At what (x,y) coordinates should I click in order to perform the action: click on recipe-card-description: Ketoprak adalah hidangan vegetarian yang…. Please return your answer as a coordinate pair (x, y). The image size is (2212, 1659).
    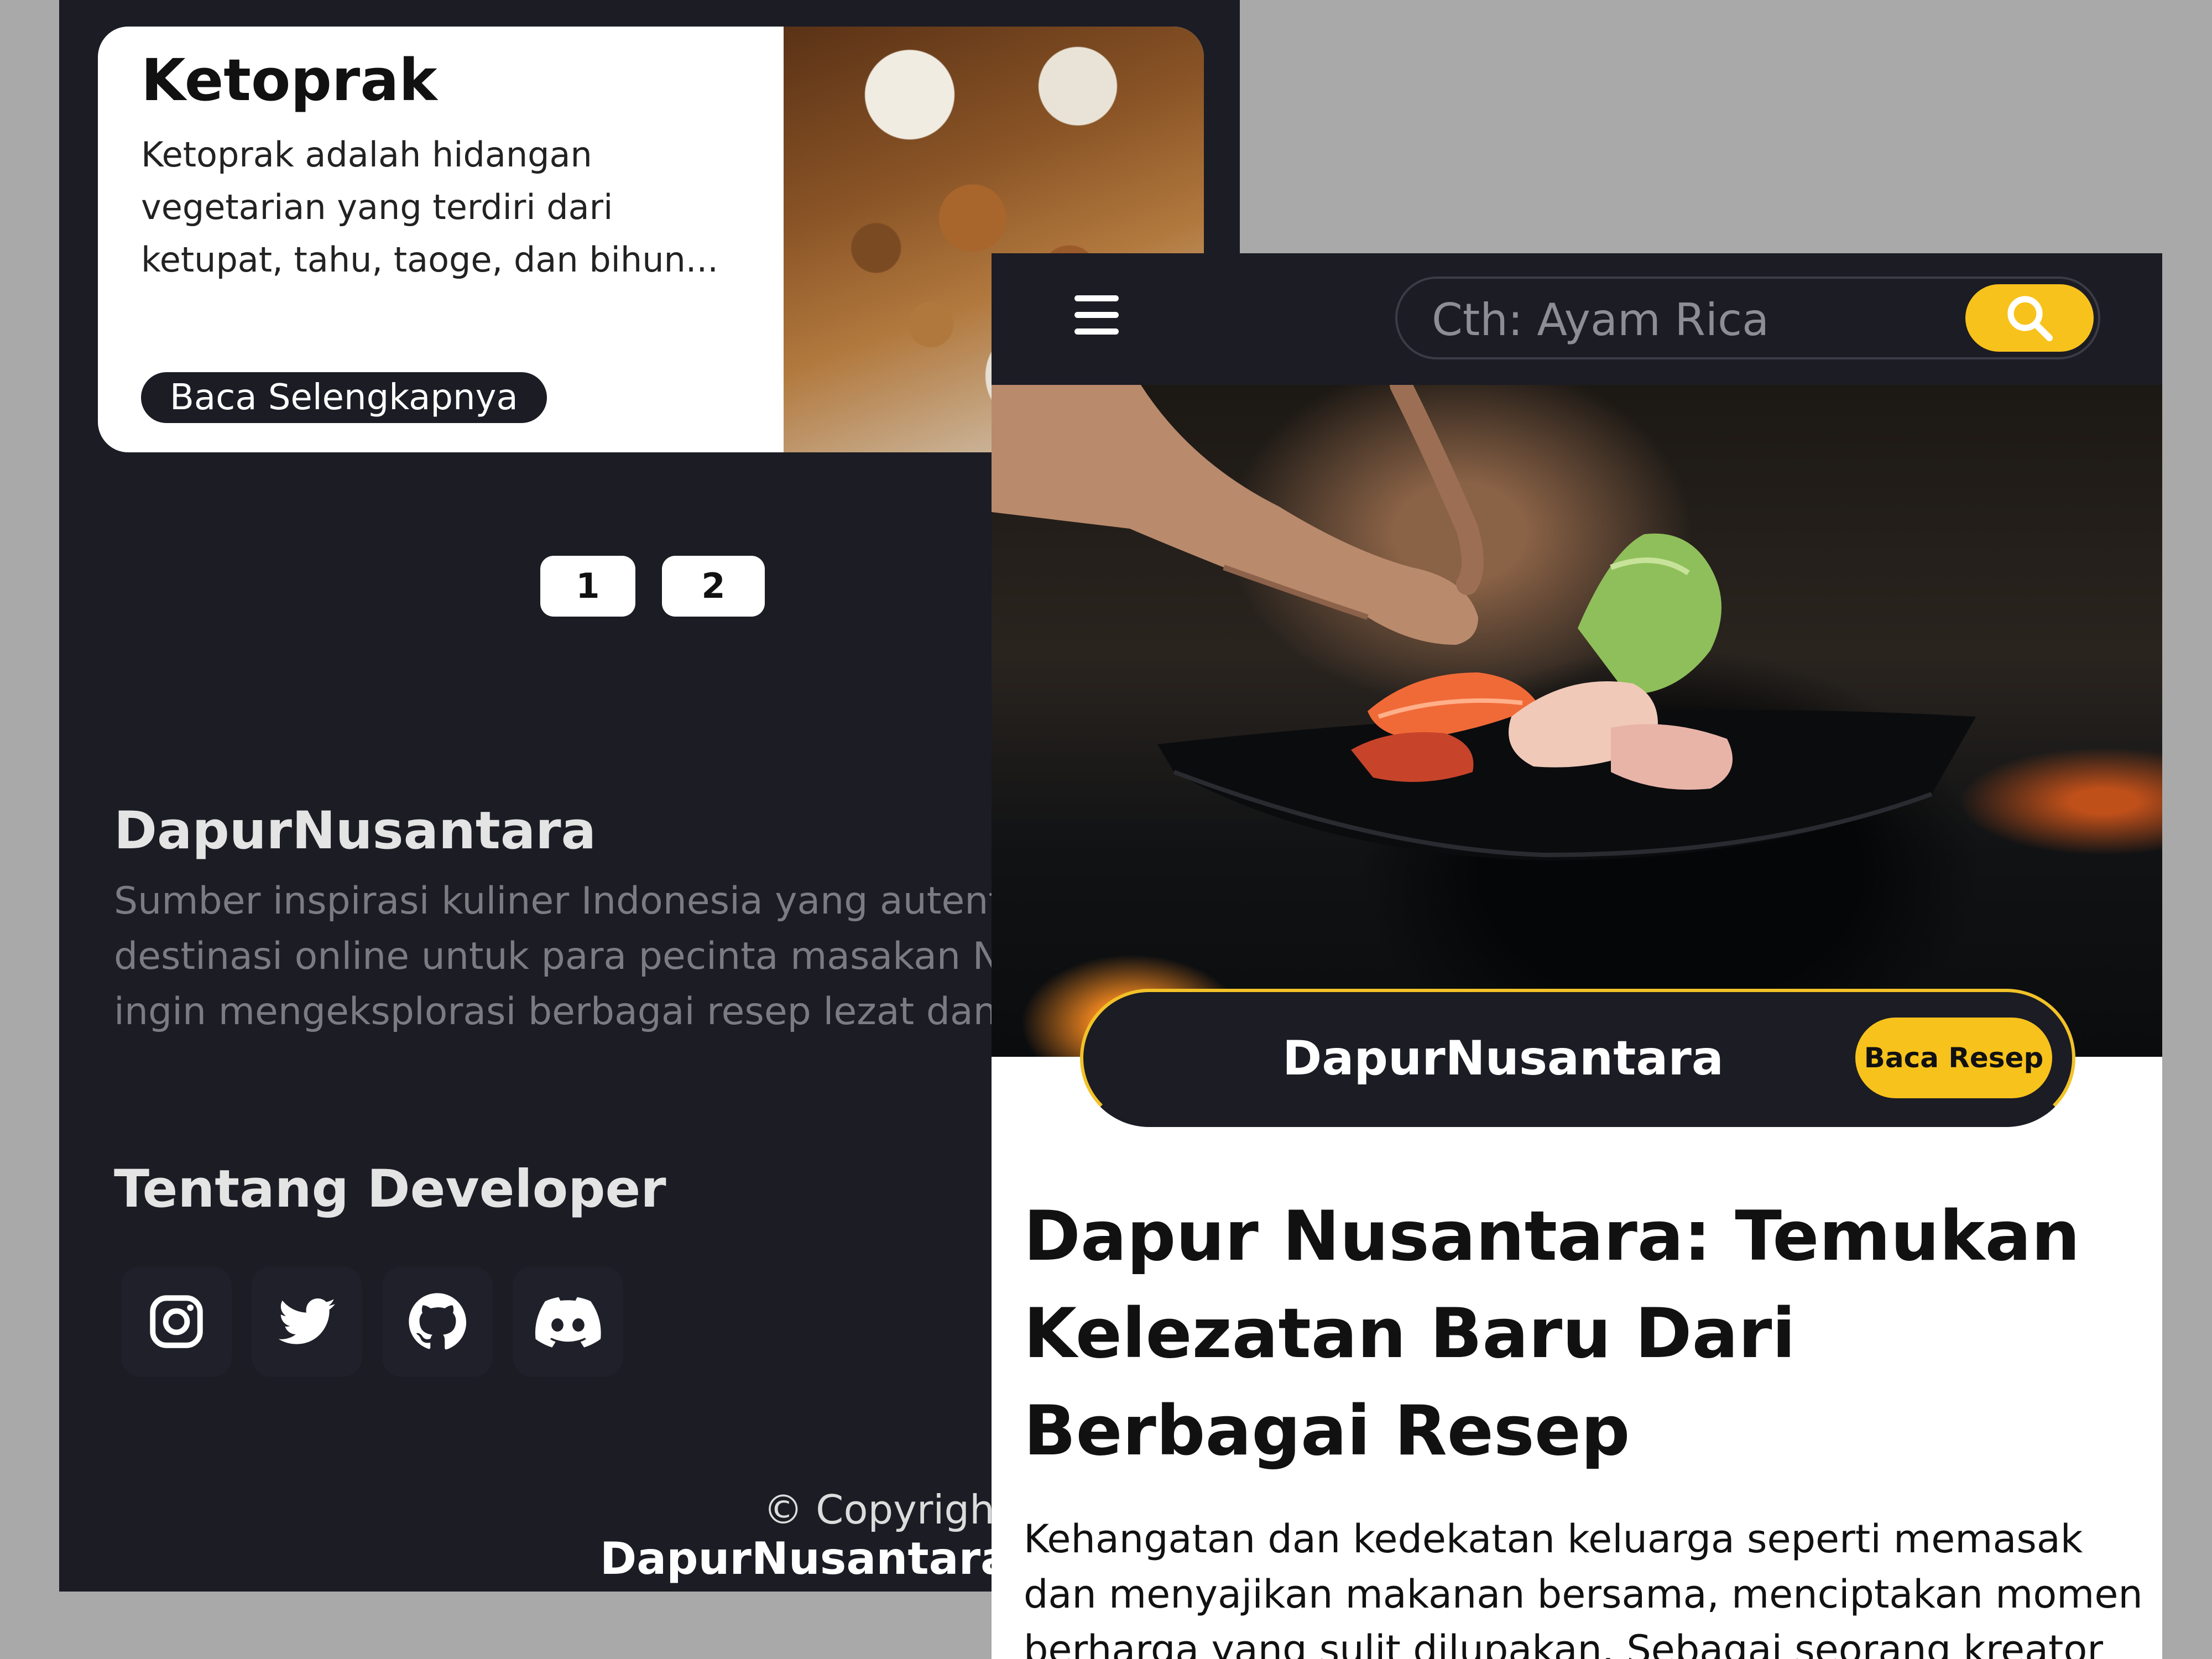
    Looking at the image, I should click on (430, 207).